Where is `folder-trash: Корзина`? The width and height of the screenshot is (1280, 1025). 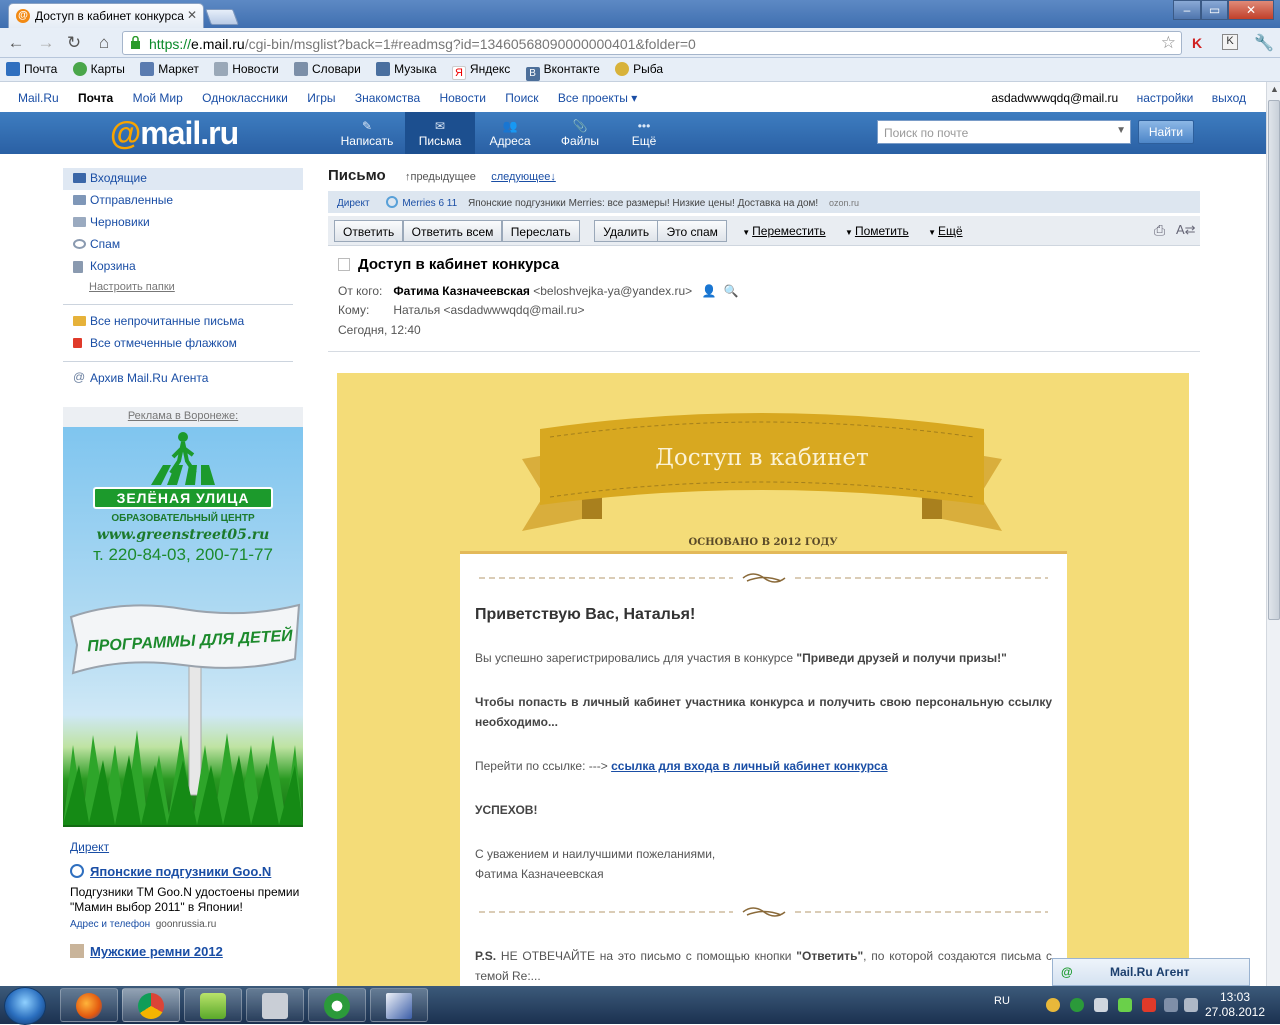
folder-trash: Корзина is located at coordinates (183, 267).